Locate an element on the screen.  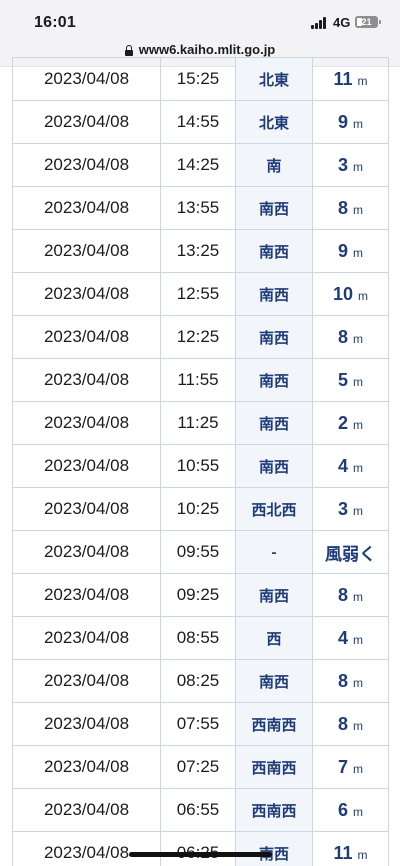
table-row: 2023/04/08 11:25 南西 2 m is located at coordinates (200, 423).